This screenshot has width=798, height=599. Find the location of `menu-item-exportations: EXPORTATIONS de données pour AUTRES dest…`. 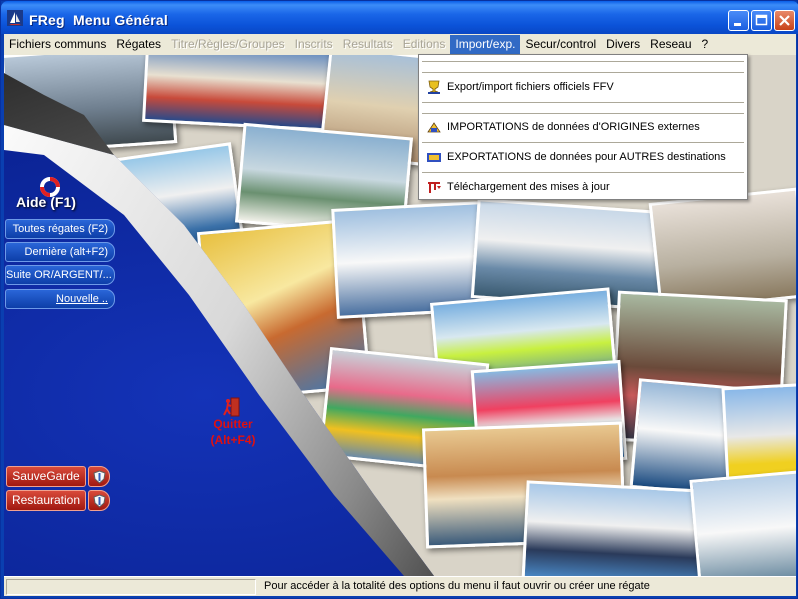

menu-item-exportations: EXPORTATIONS de données pour AUTRES dest… is located at coordinates (583, 157).